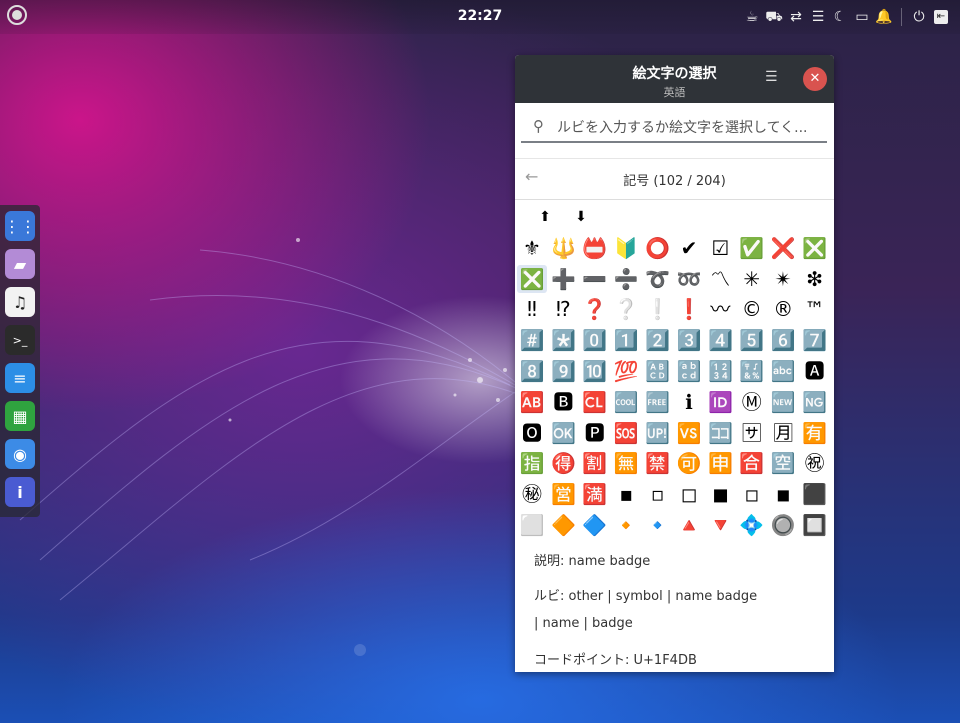 This screenshot has width=960, height=723. What do you see at coordinates (20, 492) in the screenshot?
I see `info-icon: i` at bounding box center [20, 492].